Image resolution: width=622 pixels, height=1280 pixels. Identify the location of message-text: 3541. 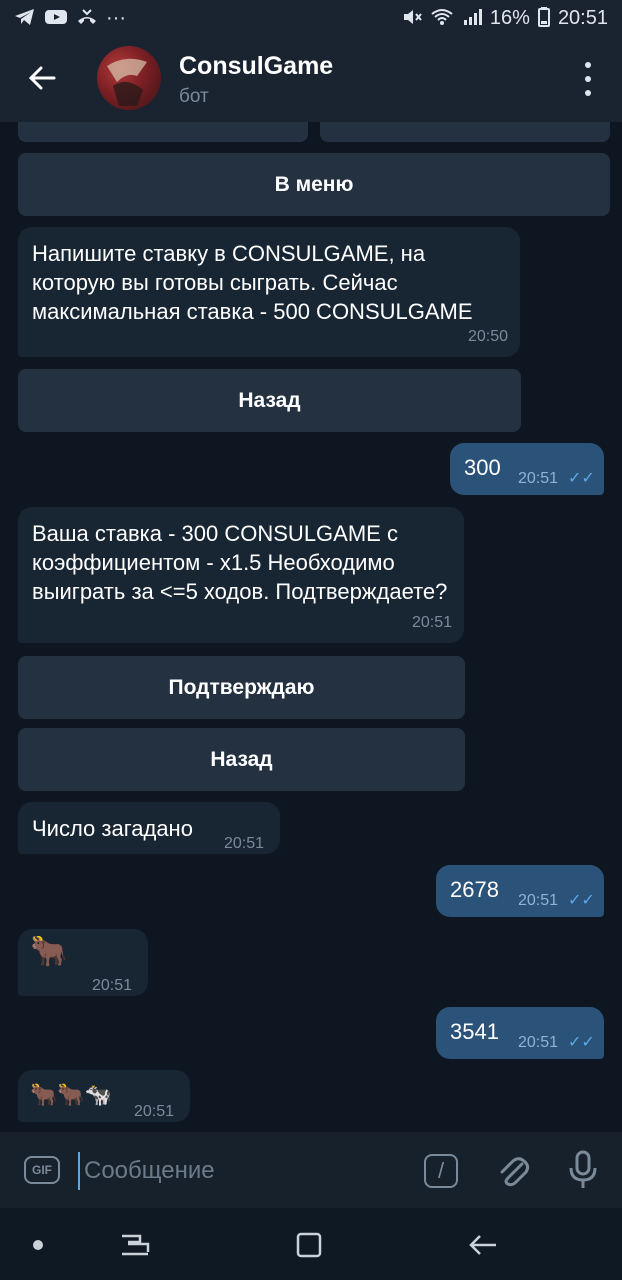
(474, 1031).